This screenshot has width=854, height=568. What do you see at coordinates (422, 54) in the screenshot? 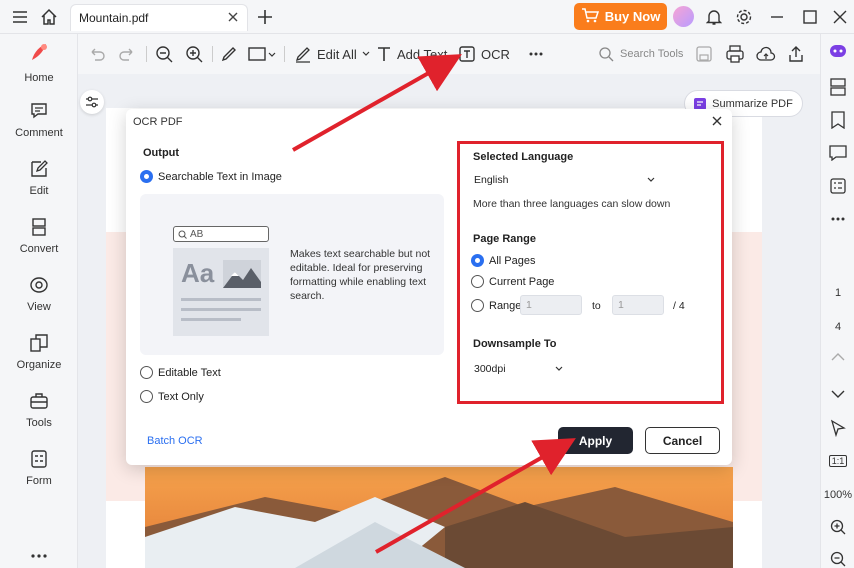
I see `add-text-label: Add Text` at bounding box center [422, 54].